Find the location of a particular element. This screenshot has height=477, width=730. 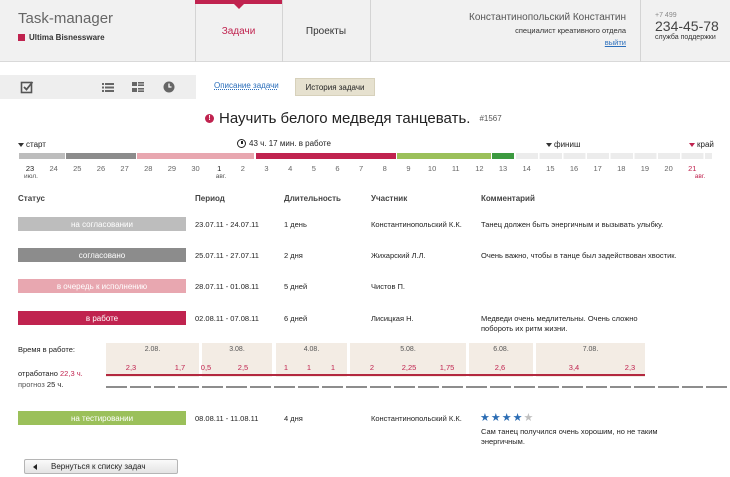

timeline-day: 9 is located at coordinates (408, 168).